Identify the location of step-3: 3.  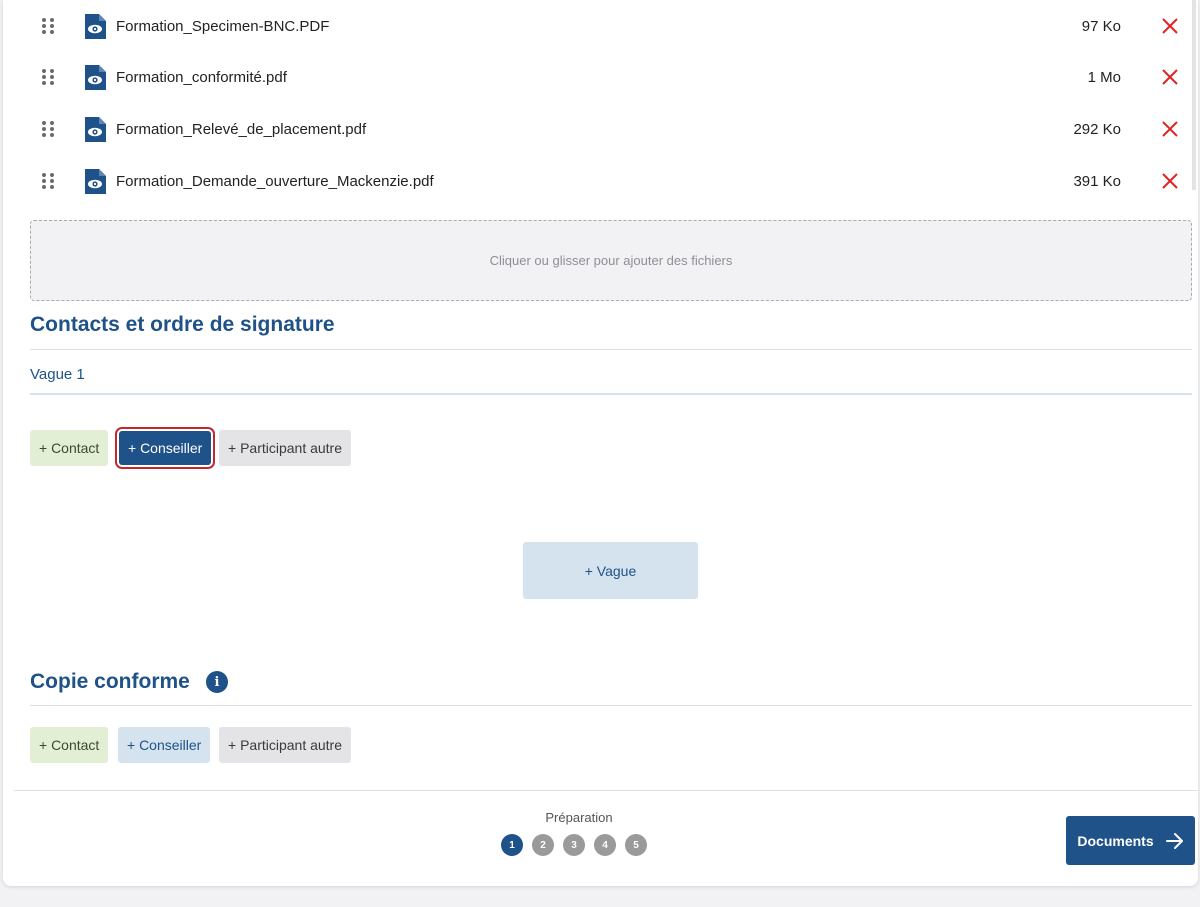
(574, 845).